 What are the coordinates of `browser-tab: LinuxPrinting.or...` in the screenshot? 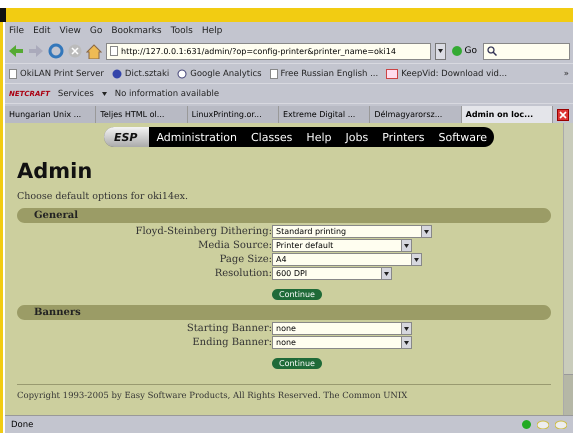 It's located at (233, 114).